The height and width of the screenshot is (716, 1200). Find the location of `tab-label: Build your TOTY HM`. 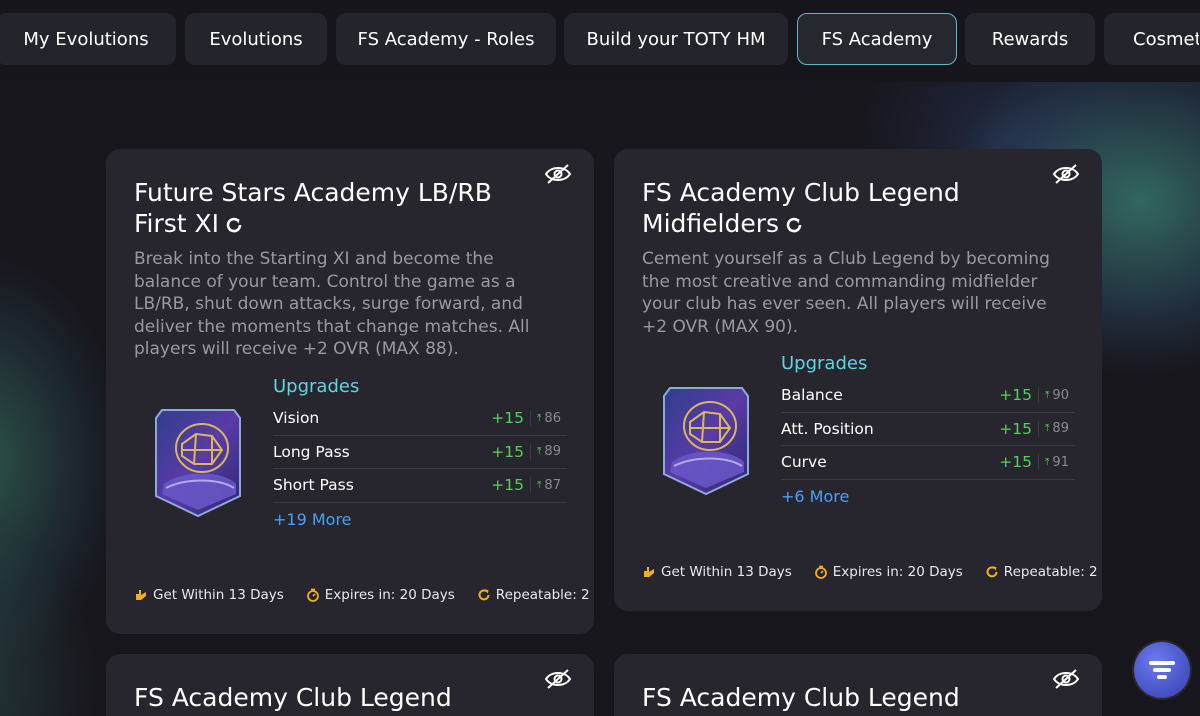

tab-label: Build your TOTY HM is located at coordinates (676, 39).